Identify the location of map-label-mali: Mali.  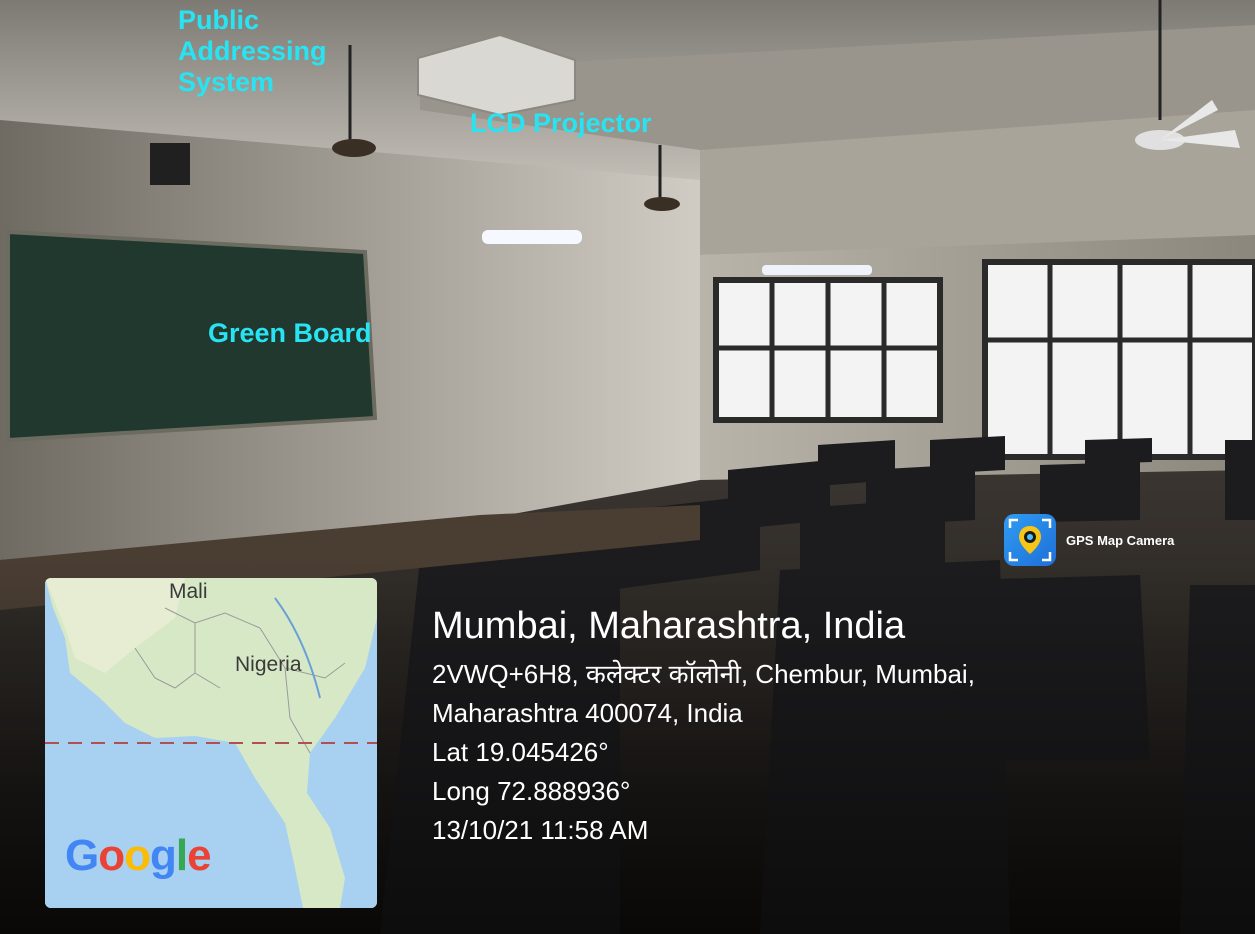
(188, 591).